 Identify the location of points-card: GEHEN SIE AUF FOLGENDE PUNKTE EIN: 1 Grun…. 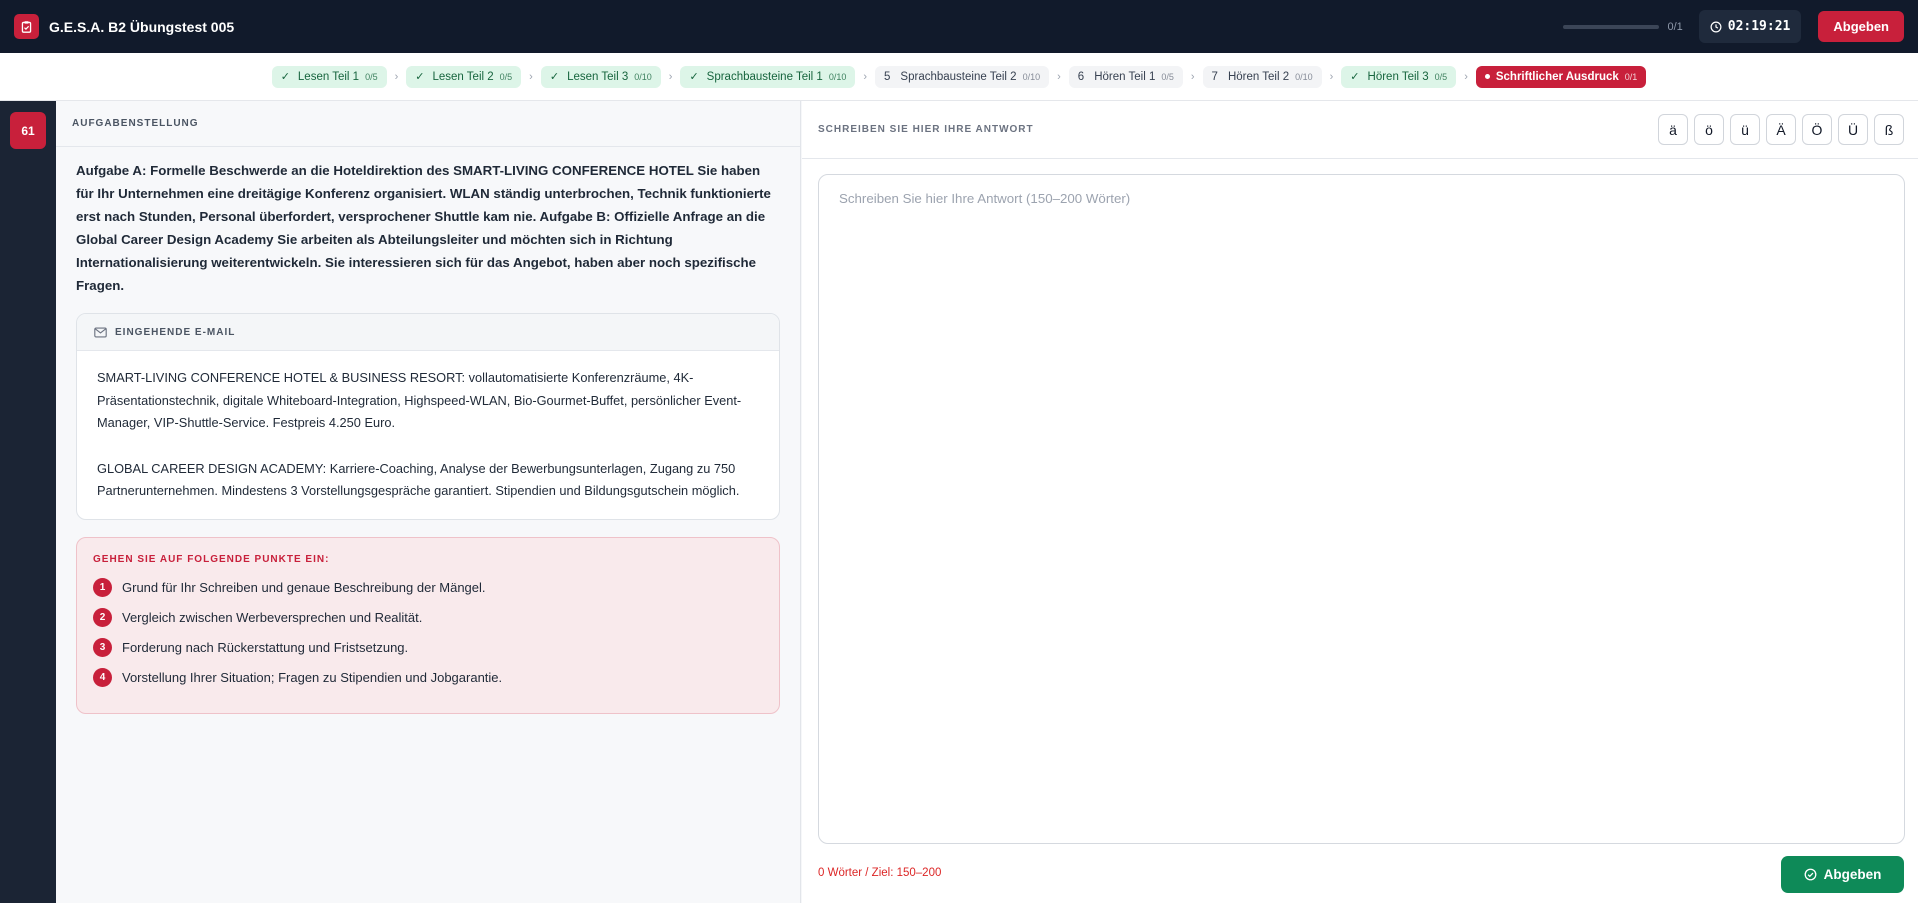
(428, 625).